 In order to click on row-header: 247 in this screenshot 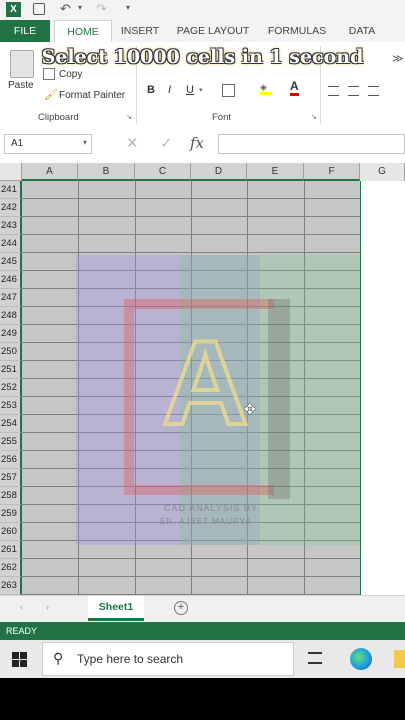, I will do `click(11, 298)`.